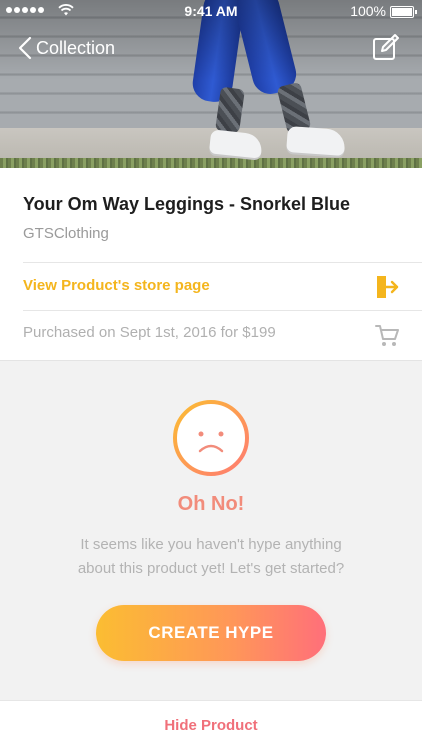 The height and width of the screenshot is (751, 422). What do you see at coordinates (149, 332) in the screenshot?
I see `purchase-info: Purchased on Sept 1st, 2016 for $199` at bounding box center [149, 332].